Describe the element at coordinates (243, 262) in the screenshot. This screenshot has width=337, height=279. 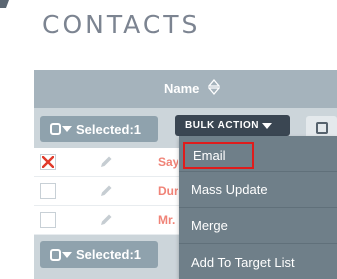
I see `menu-item-label: Add To Target List` at that location.